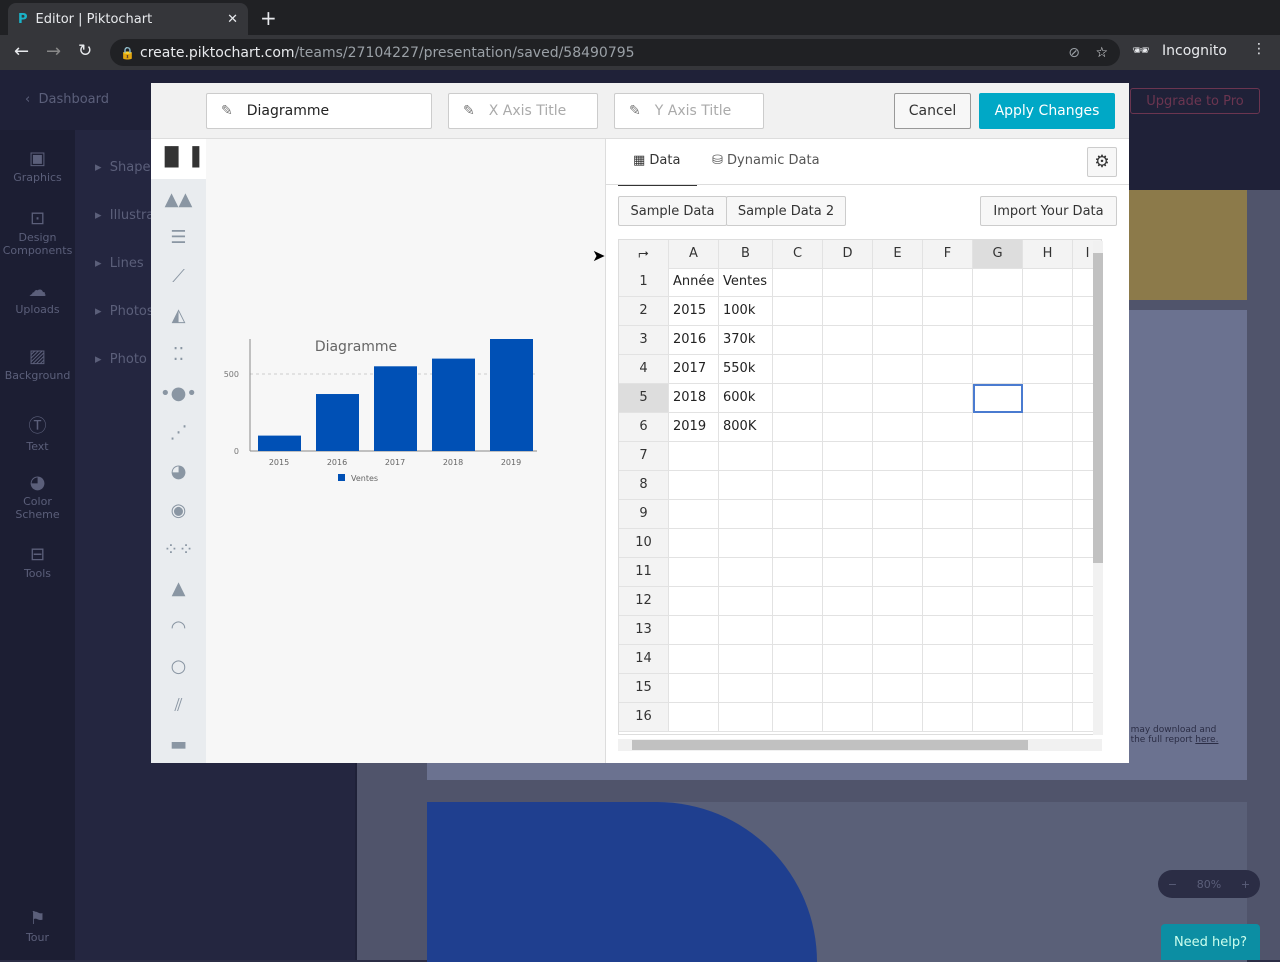  I want to click on column-header: B, so click(746, 254).